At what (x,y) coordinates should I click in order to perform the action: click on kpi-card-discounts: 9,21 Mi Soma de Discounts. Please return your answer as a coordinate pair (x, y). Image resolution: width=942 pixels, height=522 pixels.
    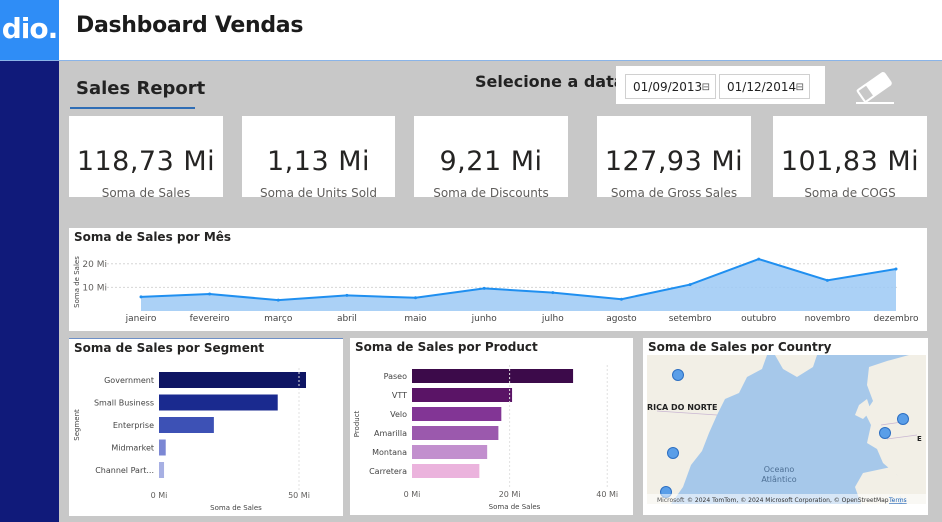
    Looking at the image, I should click on (491, 158).